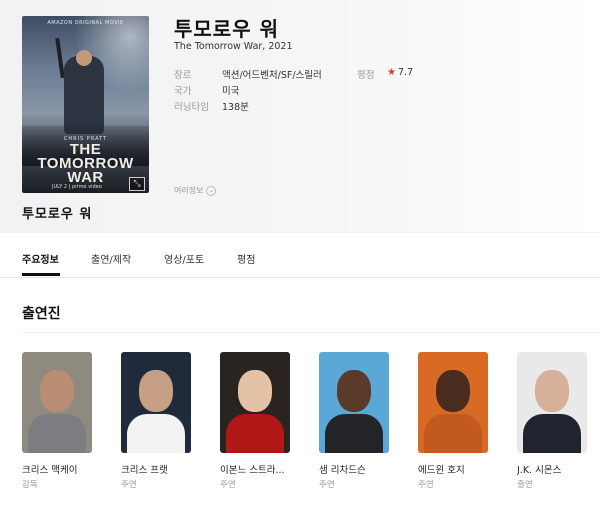 This screenshot has width=600, height=509. What do you see at coordinates (226, 29) in the screenshot?
I see `movie-title: 투모로우 워` at bounding box center [226, 29].